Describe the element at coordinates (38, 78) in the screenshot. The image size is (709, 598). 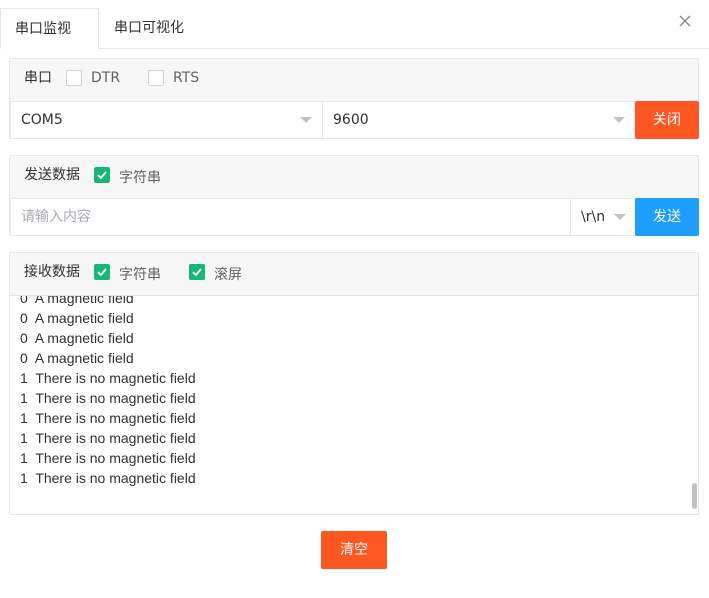
I see `serial-port-title: 串口` at that location.